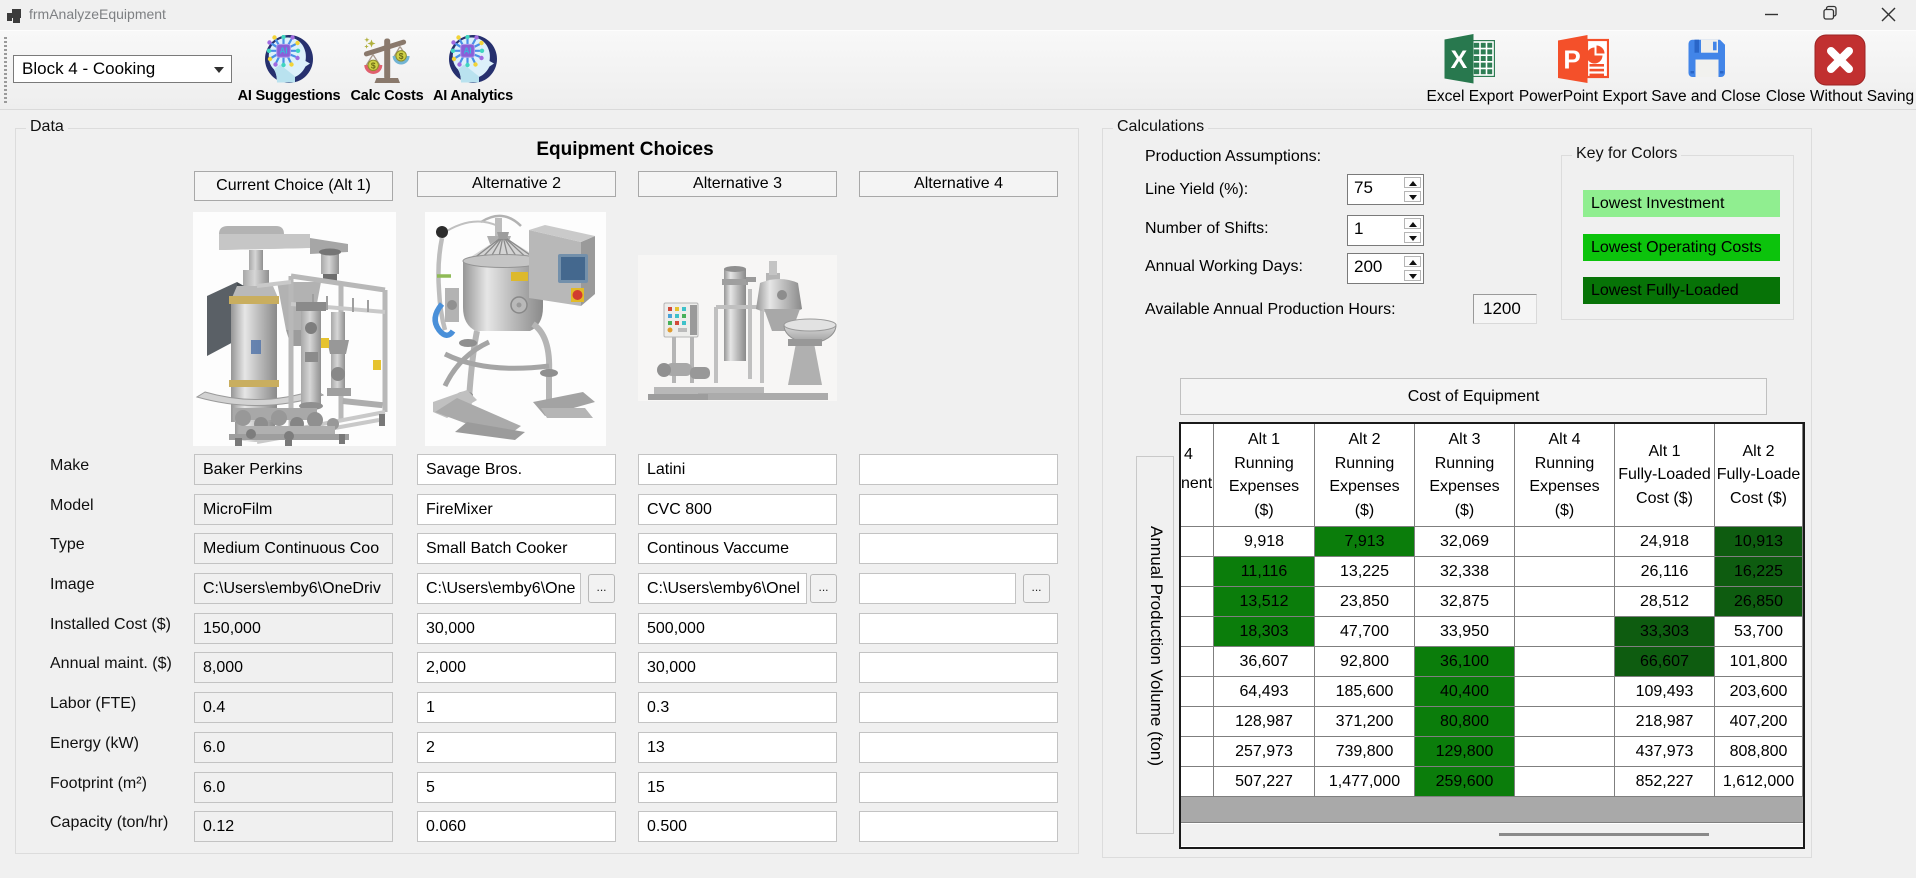 The height and width of the screenshot is (878, 1916). What do you see at coordinates (1571, 60) in the screenshot?
I see `svg-text: P` at bounding box center [1571, 60].